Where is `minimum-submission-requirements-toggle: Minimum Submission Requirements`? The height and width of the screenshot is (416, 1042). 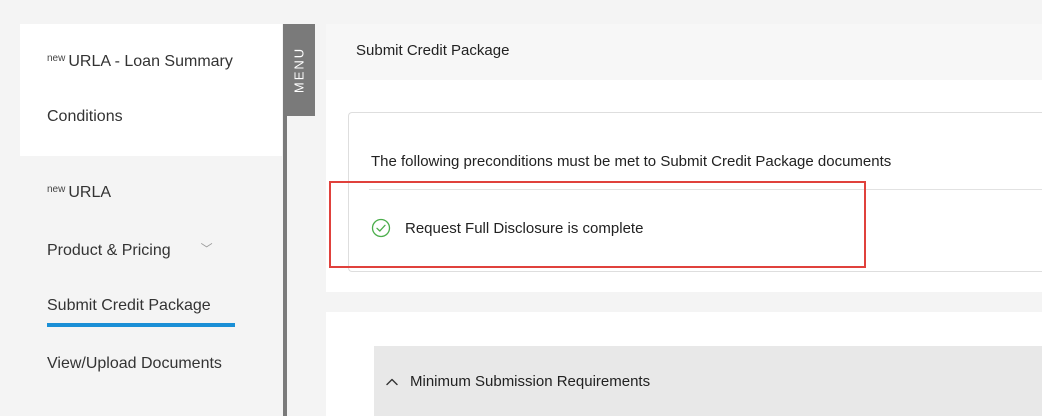
minimum-submission-requirements-toggle: Minimum Submission Requirements is located at coordinates (708, 381).